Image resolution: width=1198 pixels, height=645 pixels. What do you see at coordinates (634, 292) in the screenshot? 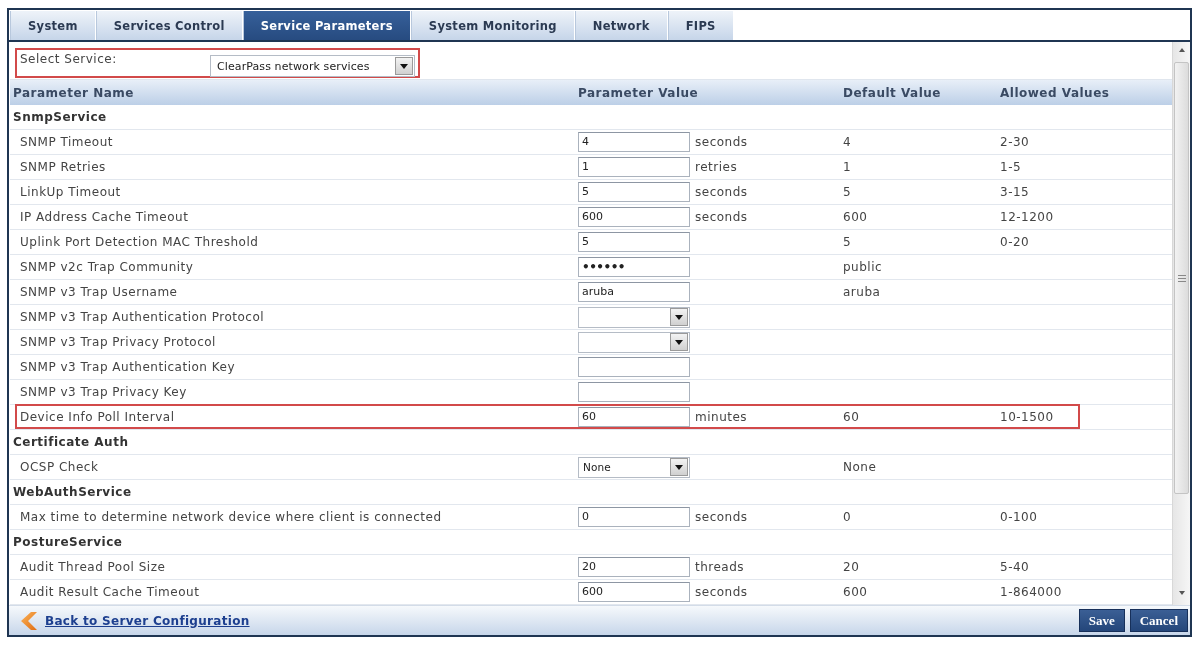
I see `input-field: aruba` at bounding box center [634, 292].